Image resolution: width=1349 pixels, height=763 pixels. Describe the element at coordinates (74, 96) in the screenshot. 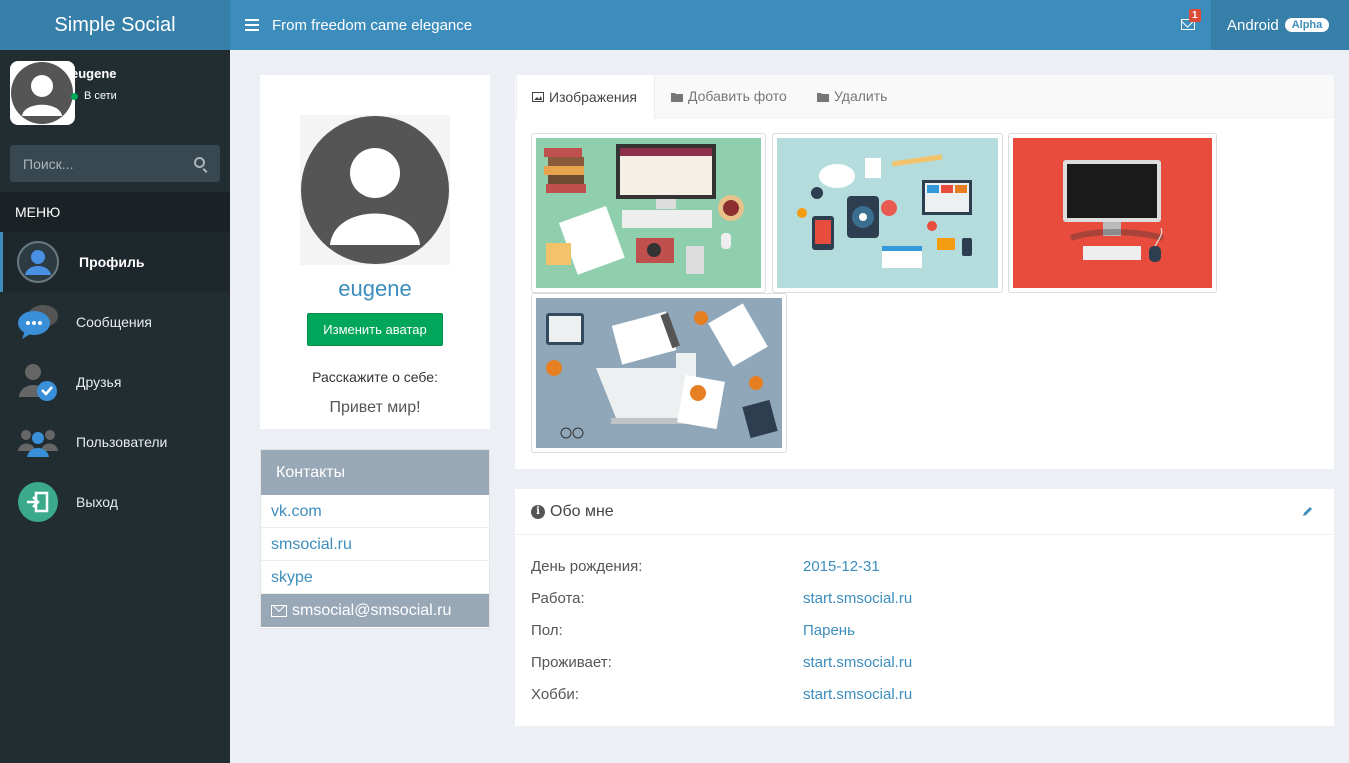

I see `online-dot-icon` at that location.